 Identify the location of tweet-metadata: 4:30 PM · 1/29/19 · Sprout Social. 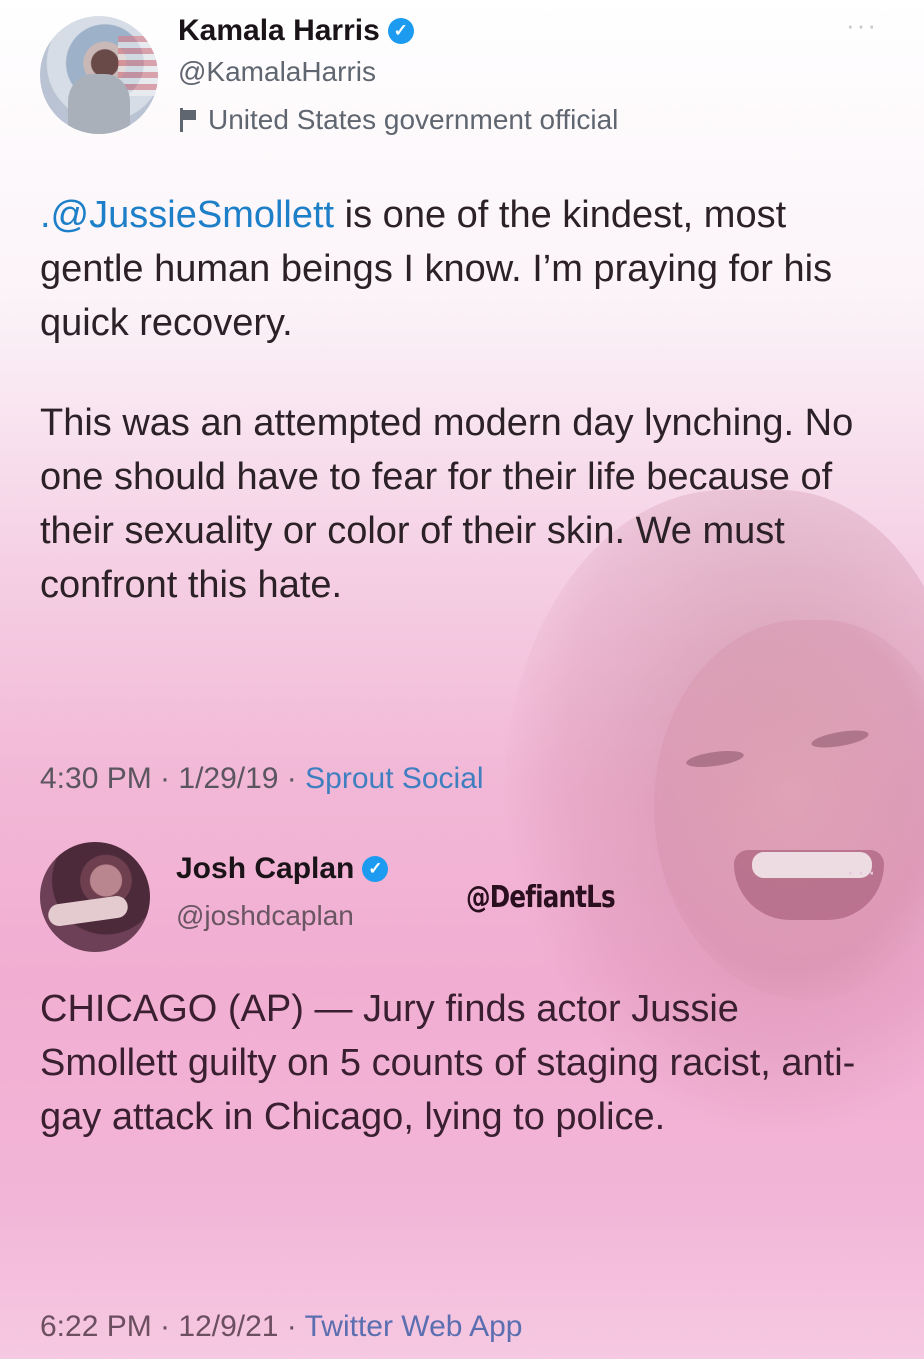
(262, 779).